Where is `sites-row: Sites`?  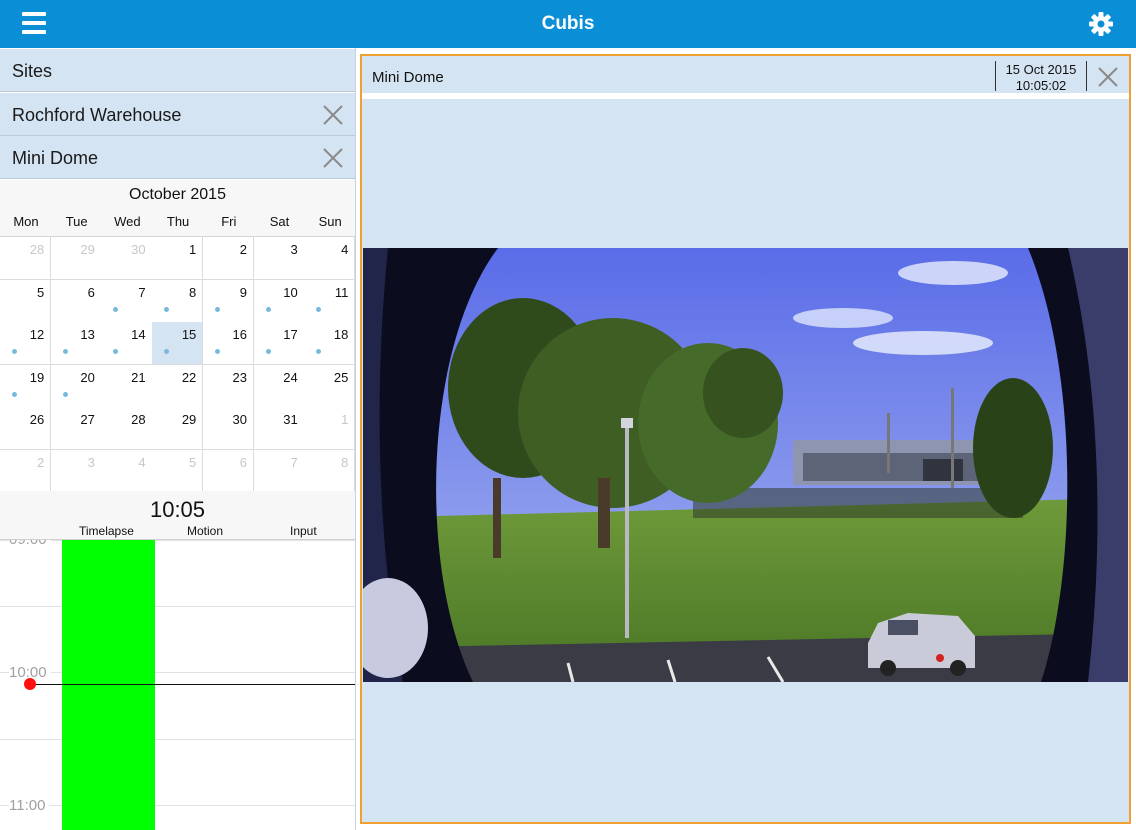
sites-row: Sites is located at coordinates (177, 70).